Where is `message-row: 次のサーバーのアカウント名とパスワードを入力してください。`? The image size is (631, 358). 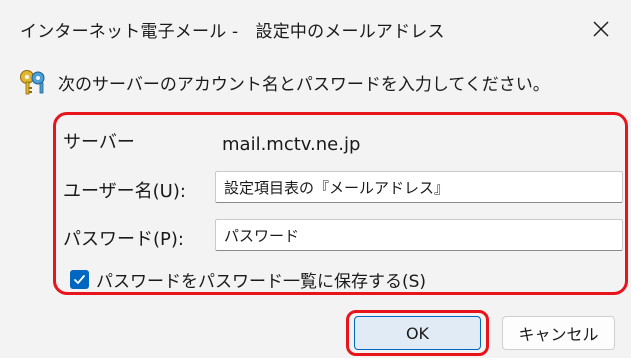 message-row: 次のサーバーのアカウント名とパスワードを入力してください。 is located at coordinates (284, 82).